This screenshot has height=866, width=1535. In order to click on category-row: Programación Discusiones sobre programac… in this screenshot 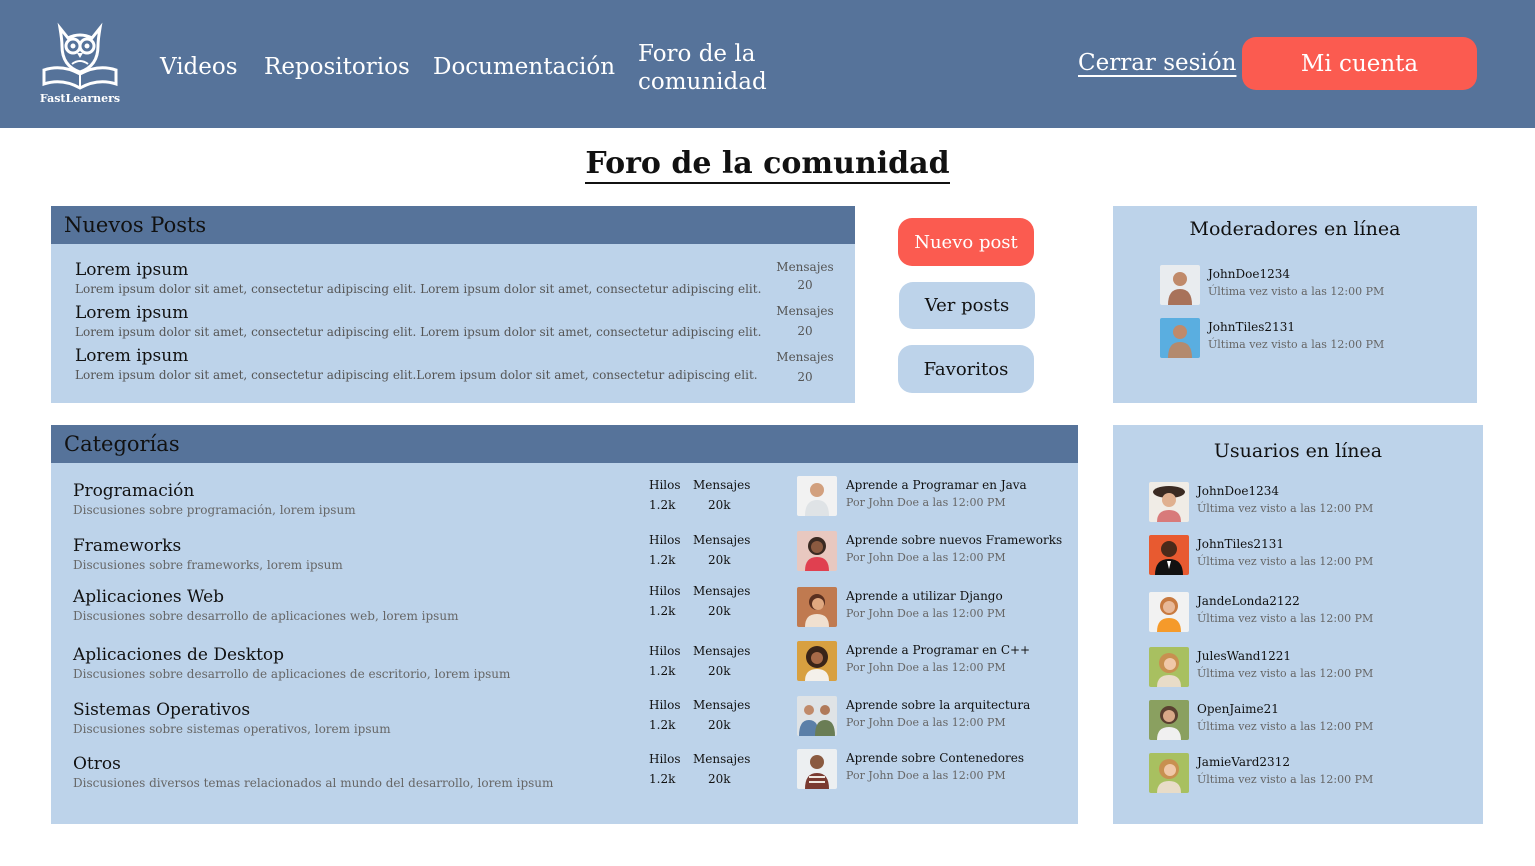, I will do `click(568, 501)`.